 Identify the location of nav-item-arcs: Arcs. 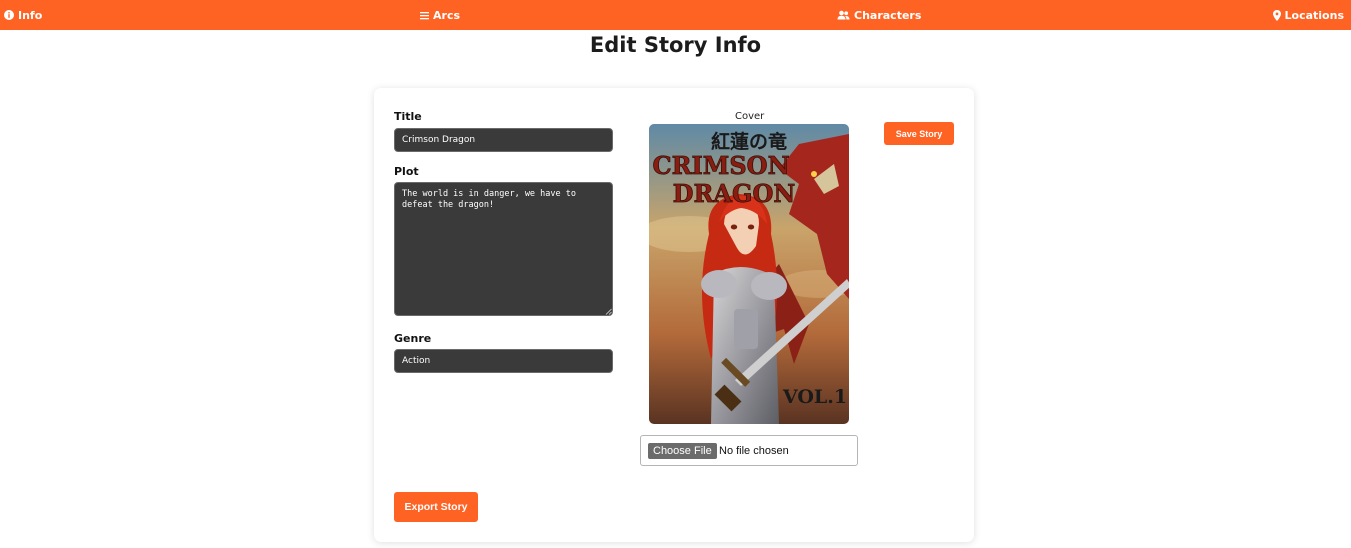
(440, 15).